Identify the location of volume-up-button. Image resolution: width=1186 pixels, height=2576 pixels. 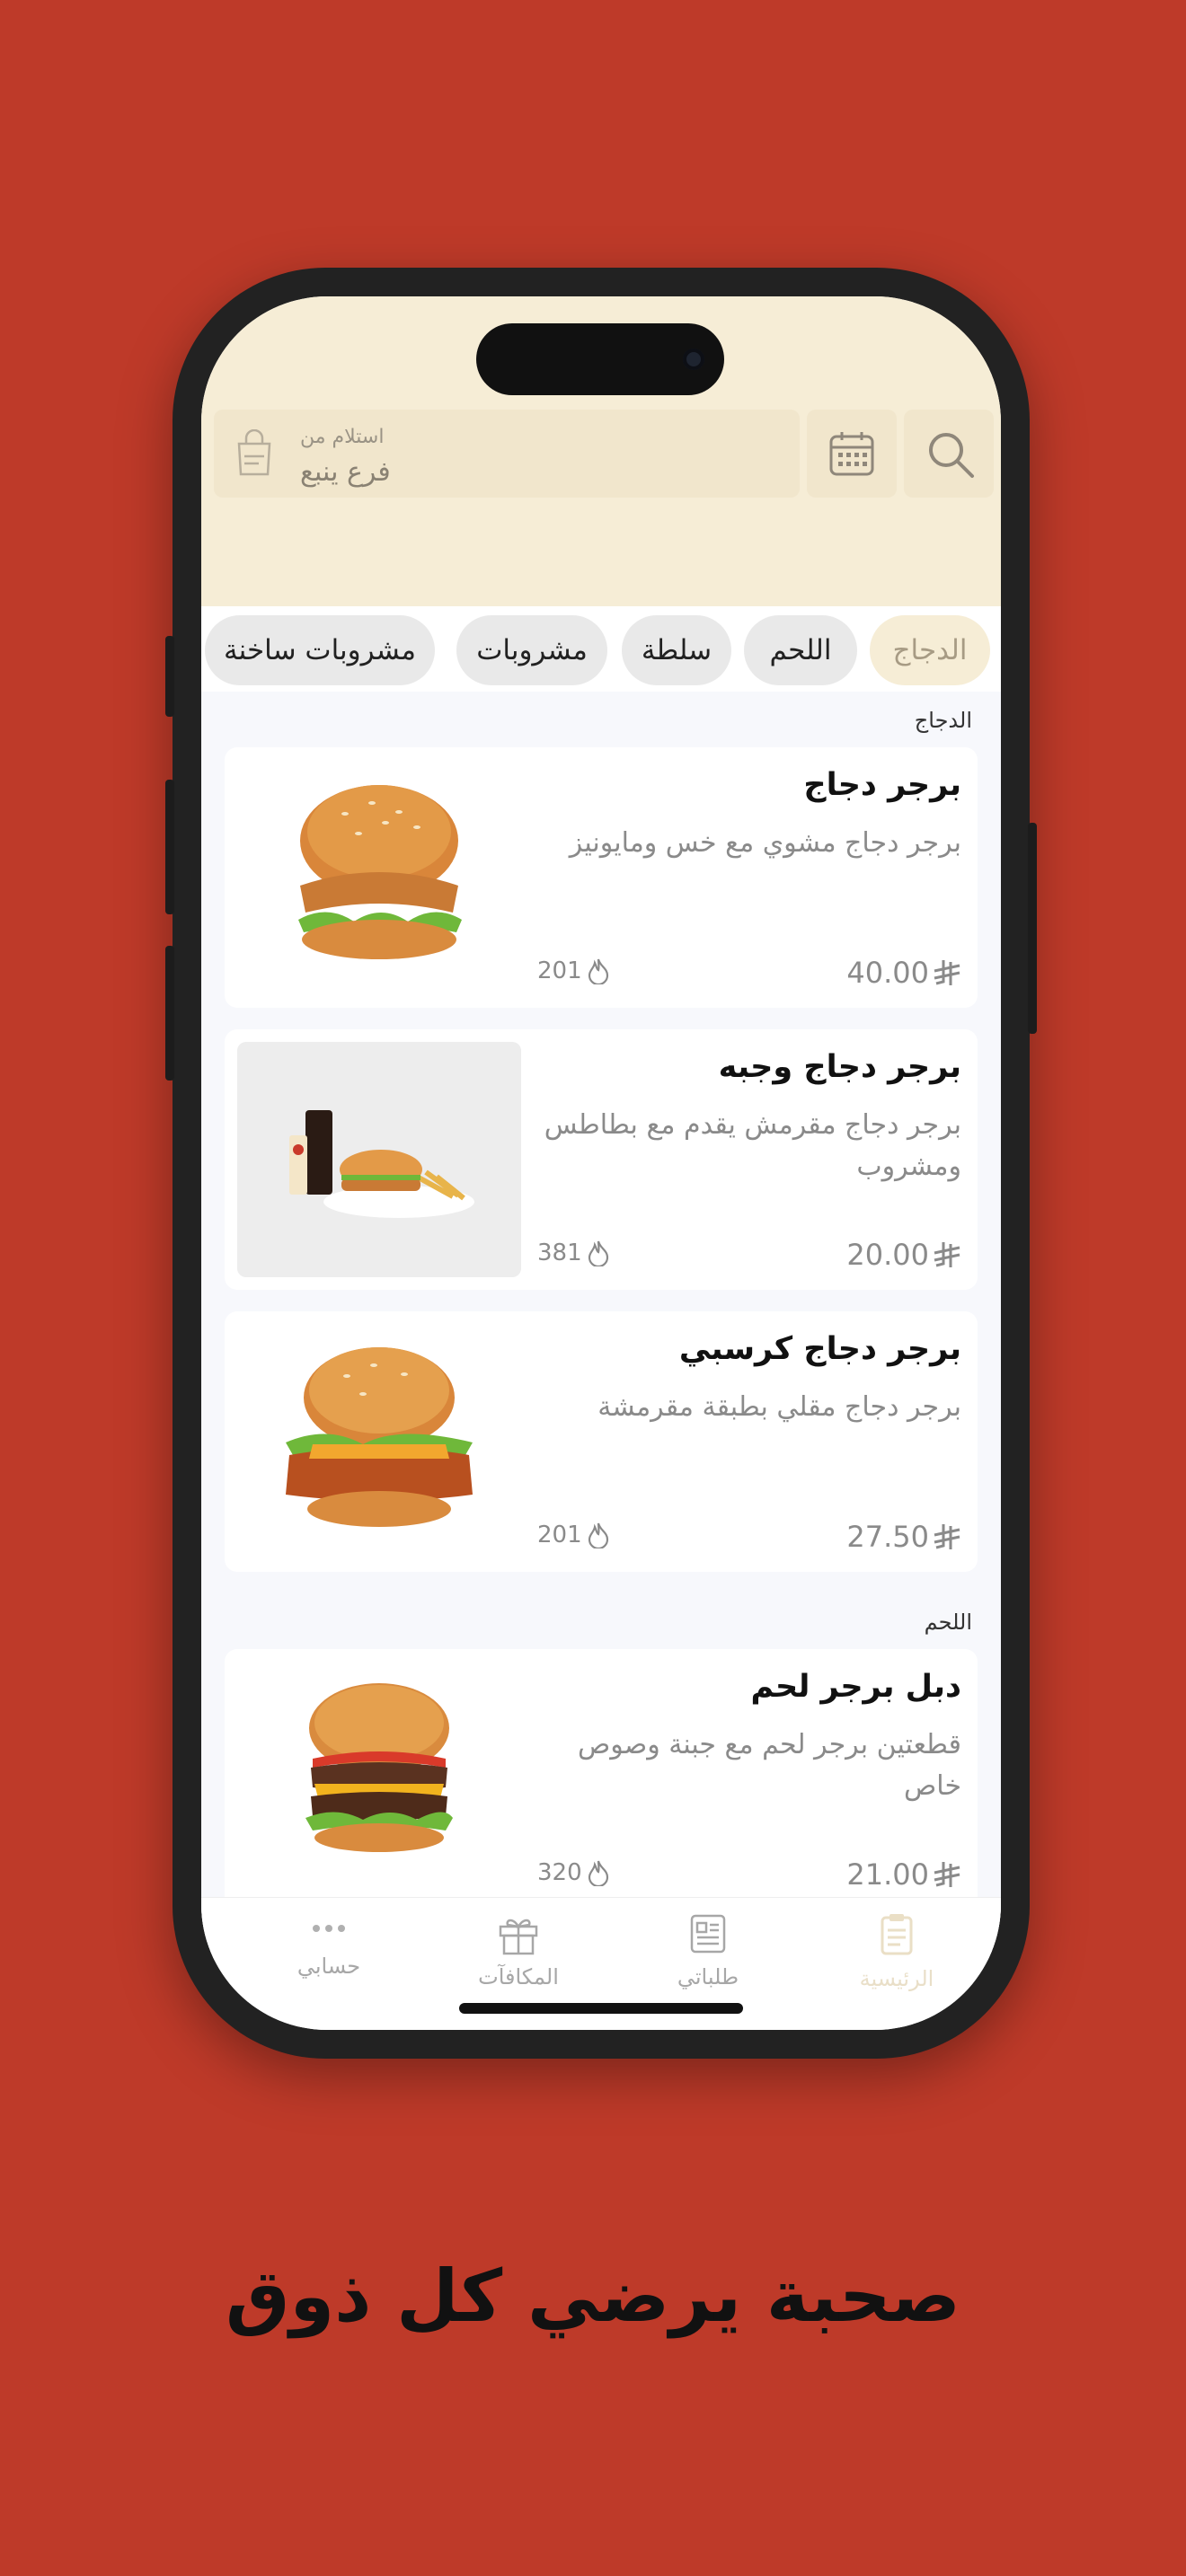
(169, 847).